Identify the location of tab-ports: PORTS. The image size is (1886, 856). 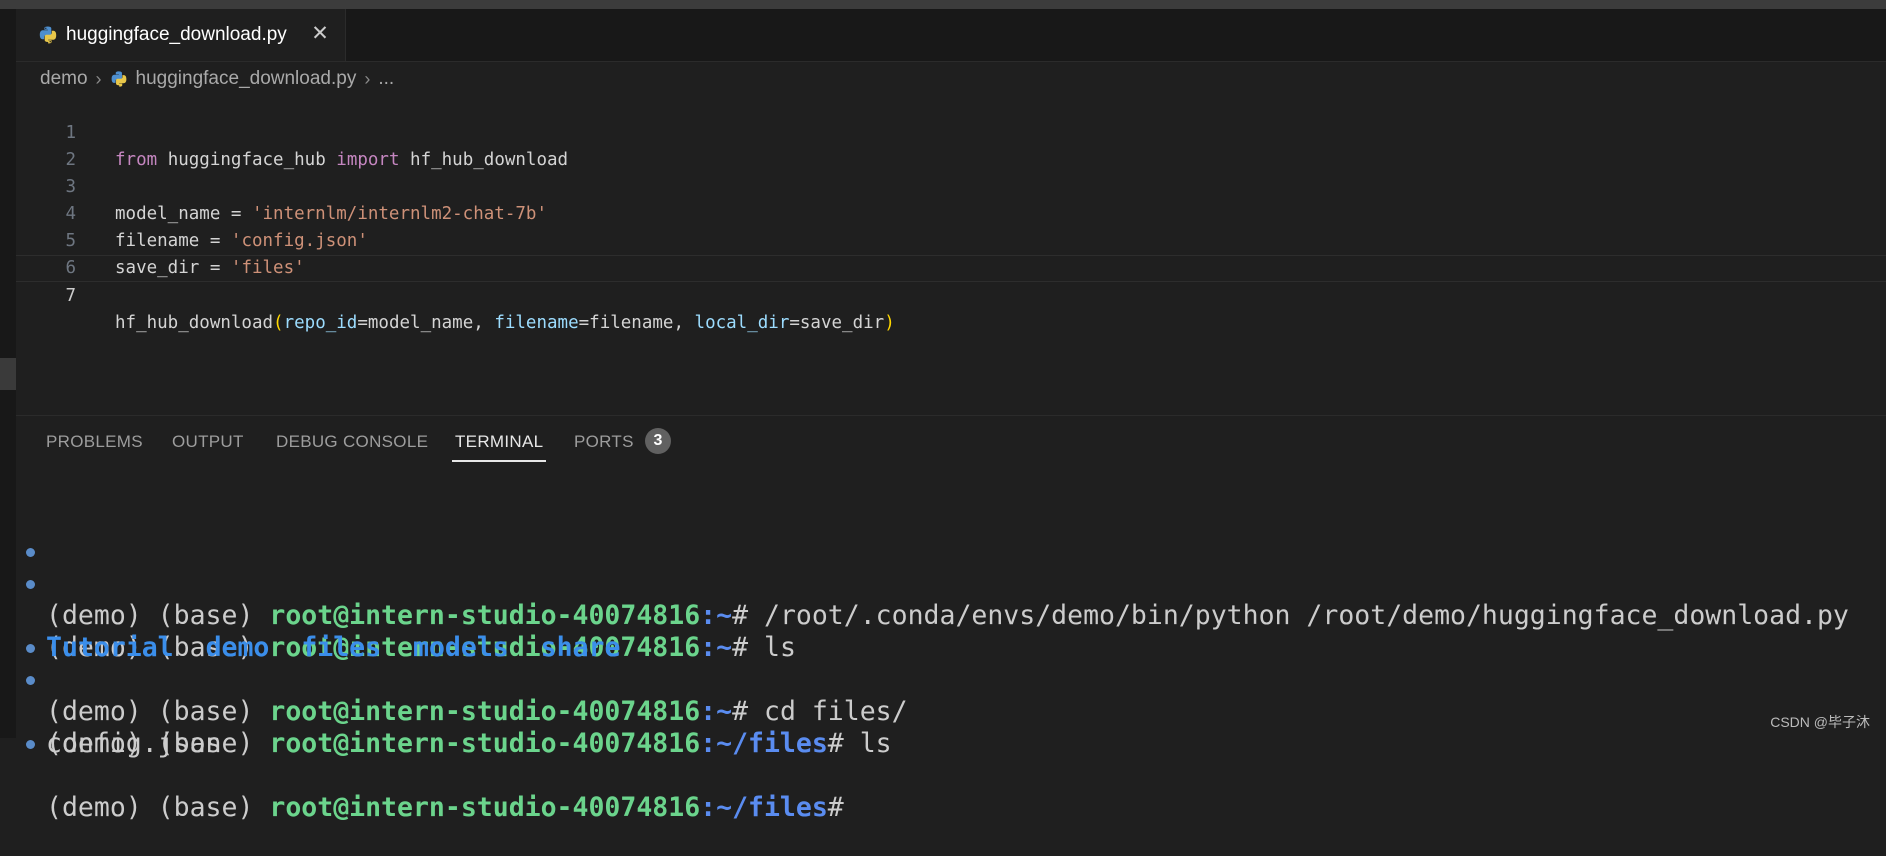
(604, 447).